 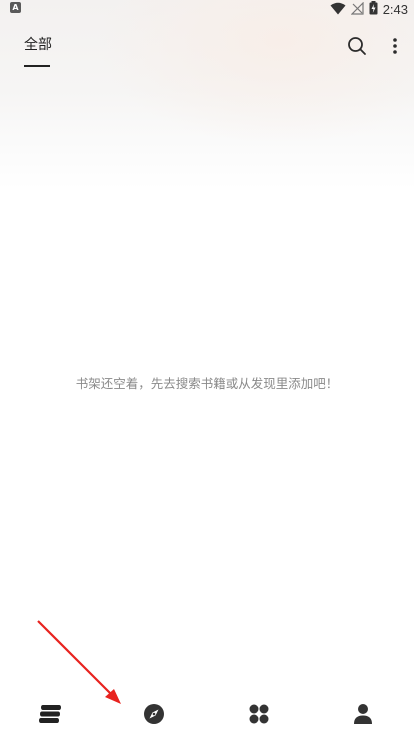 I want to click on person-icon, so click(x=363, y=716).